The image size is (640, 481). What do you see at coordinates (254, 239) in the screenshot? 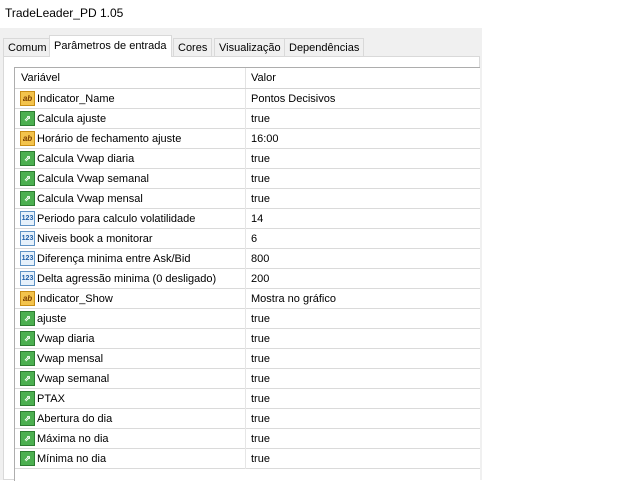
I see `parameter-value: 6` at bounding box center [254, 239].